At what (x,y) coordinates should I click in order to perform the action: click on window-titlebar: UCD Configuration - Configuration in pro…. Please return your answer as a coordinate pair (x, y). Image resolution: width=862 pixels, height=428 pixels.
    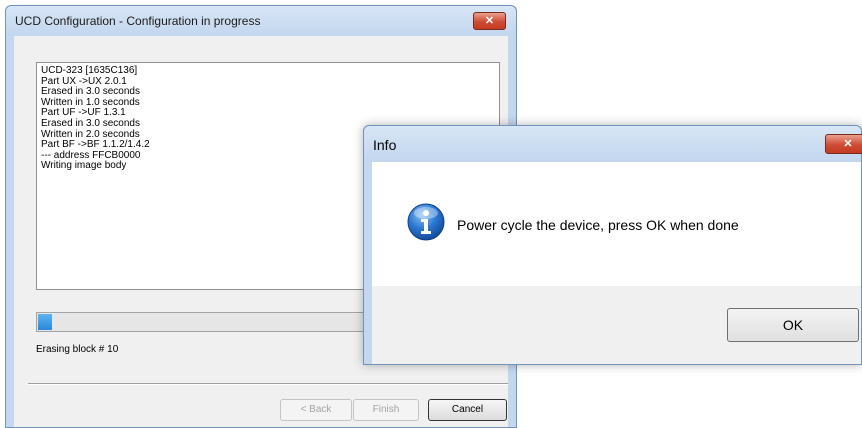
    Looking at the image, I should click on (261, 21).